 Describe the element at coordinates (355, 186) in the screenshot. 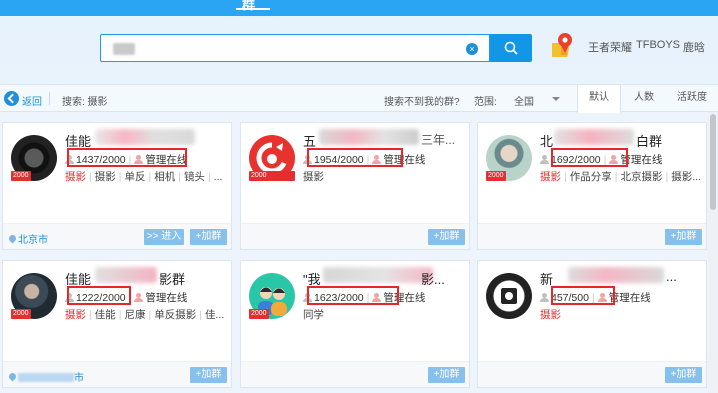

I see `group-card: 2000 五 三年... 1954/2000 | 管理在线 摄影 +加群` at that location.